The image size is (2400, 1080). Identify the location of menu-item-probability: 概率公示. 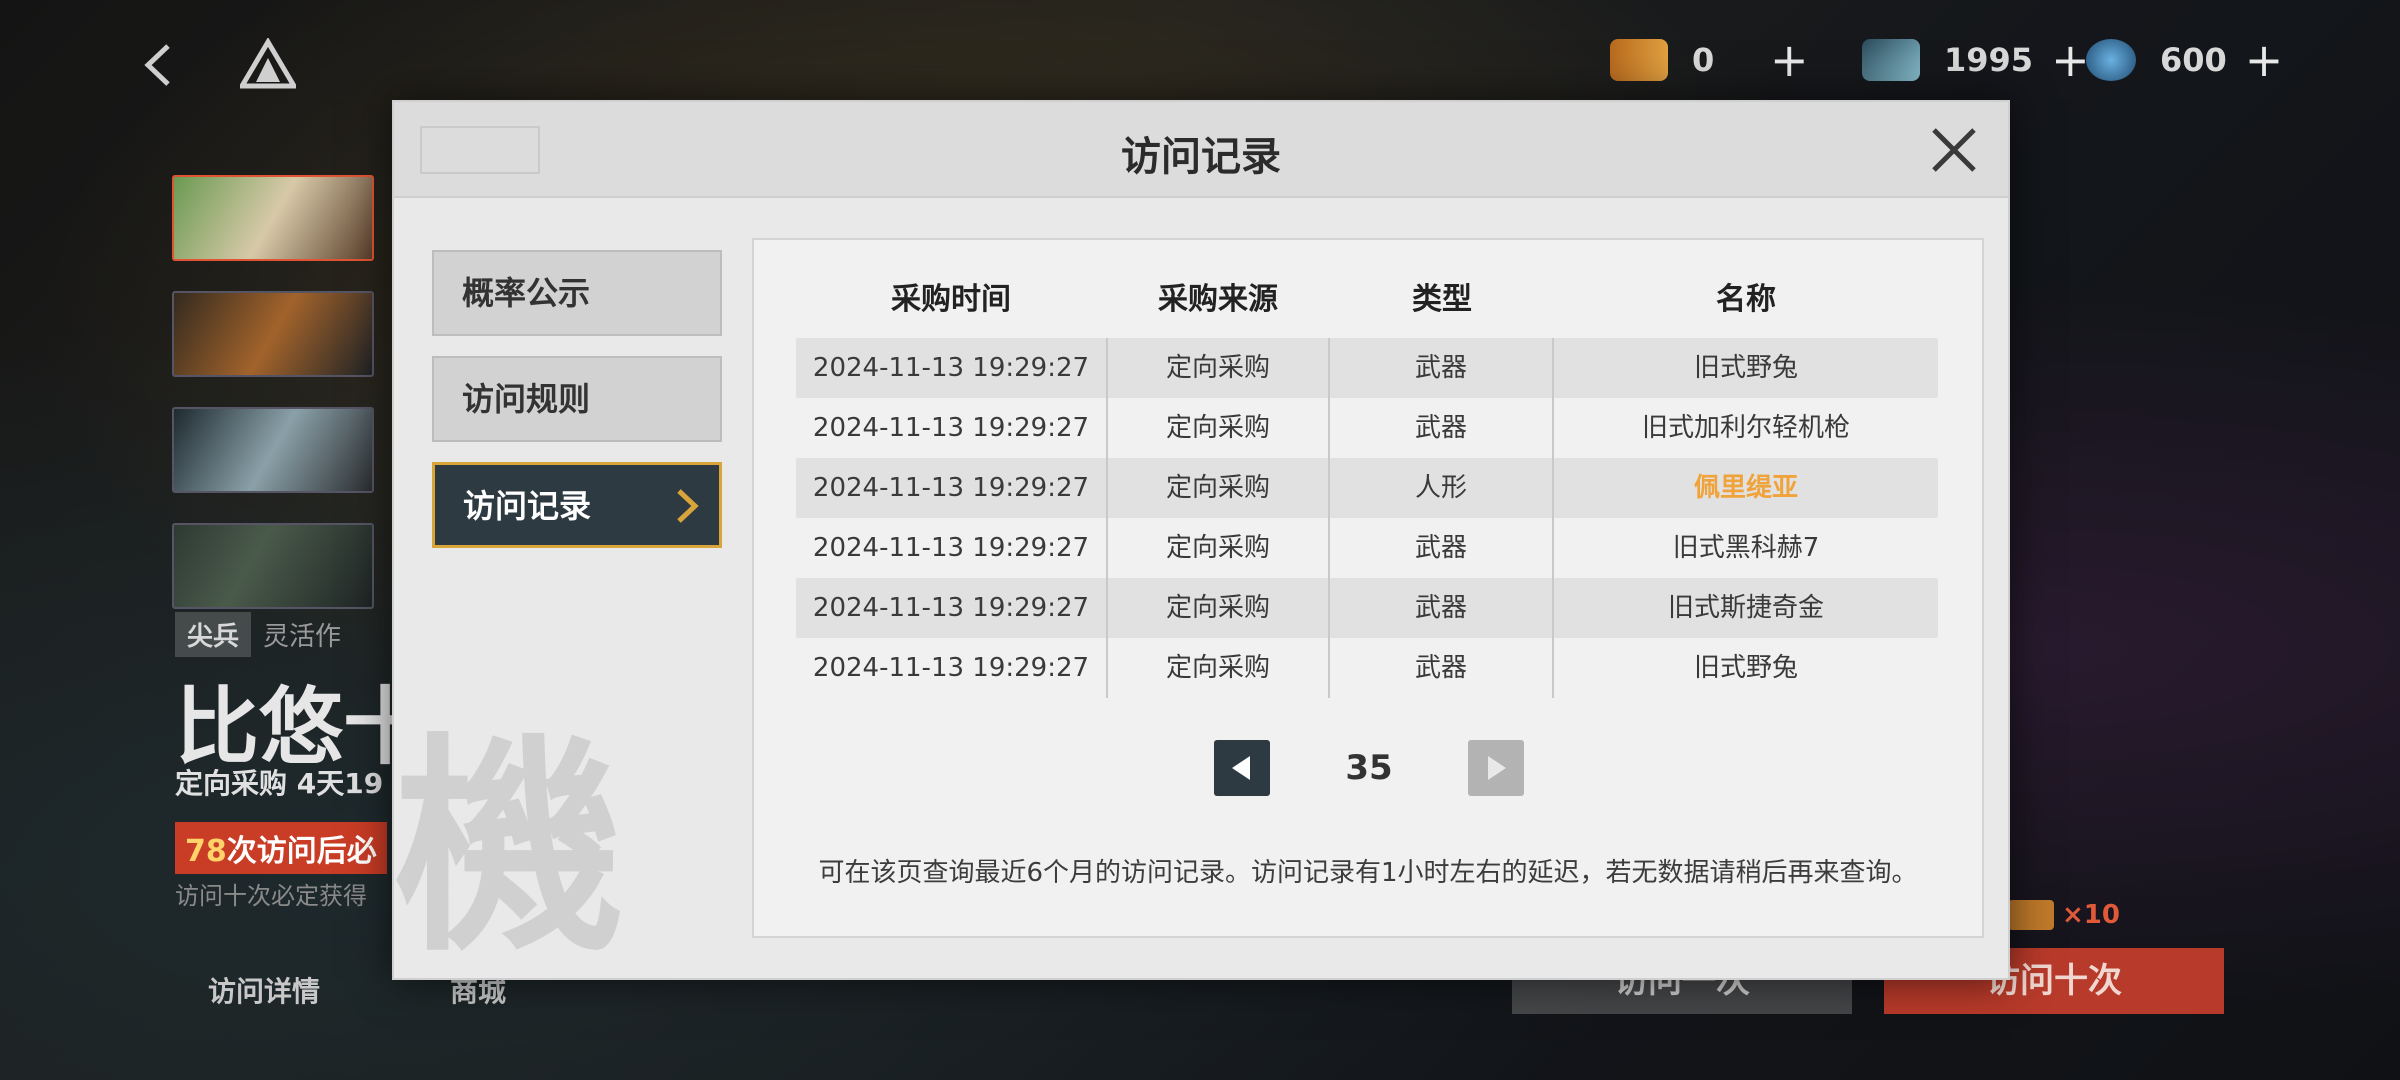
(577, 293).